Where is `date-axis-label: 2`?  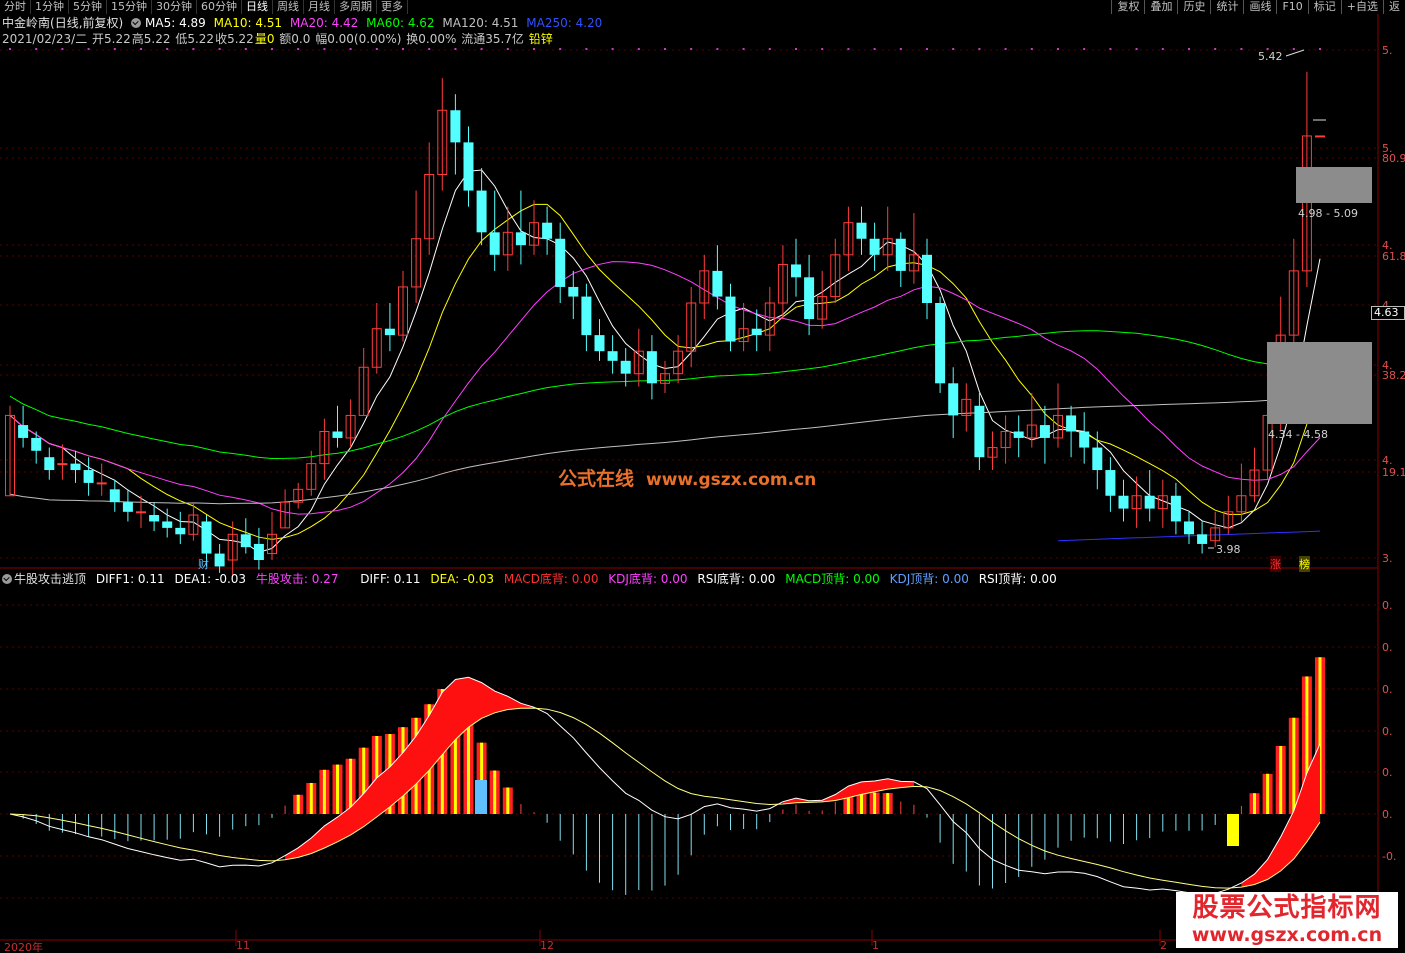 date-axis-label: 2 is located at coordinates (1163, 945).